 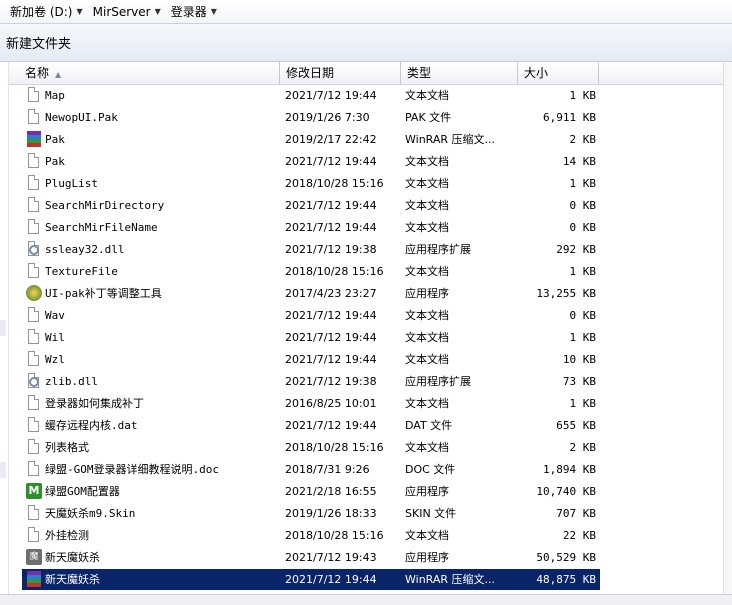 What do you see at coordinates (311, 139) in the screenshot?
I see `table-row: Pak 2019/2/17 22:42 WinRAR 压缩文... 2 KB` at bounding box center [311, 139].